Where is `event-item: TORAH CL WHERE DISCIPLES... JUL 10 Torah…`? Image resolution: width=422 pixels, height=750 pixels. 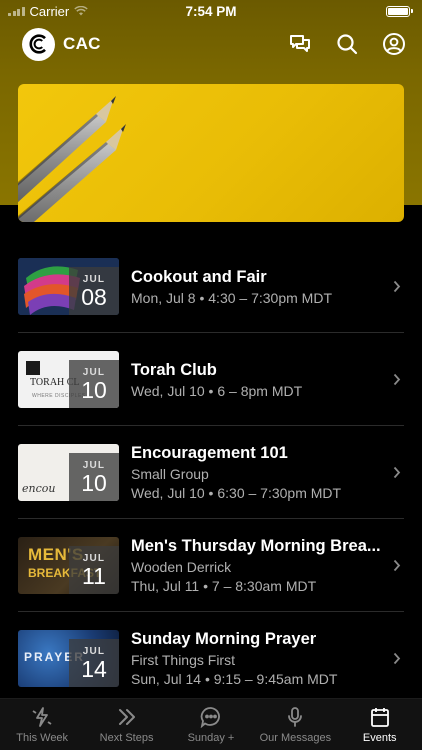
event-item: TORAH CL WHERE DISCIPLES... JUL 10 Torah… is located at coordinates (211, 379).